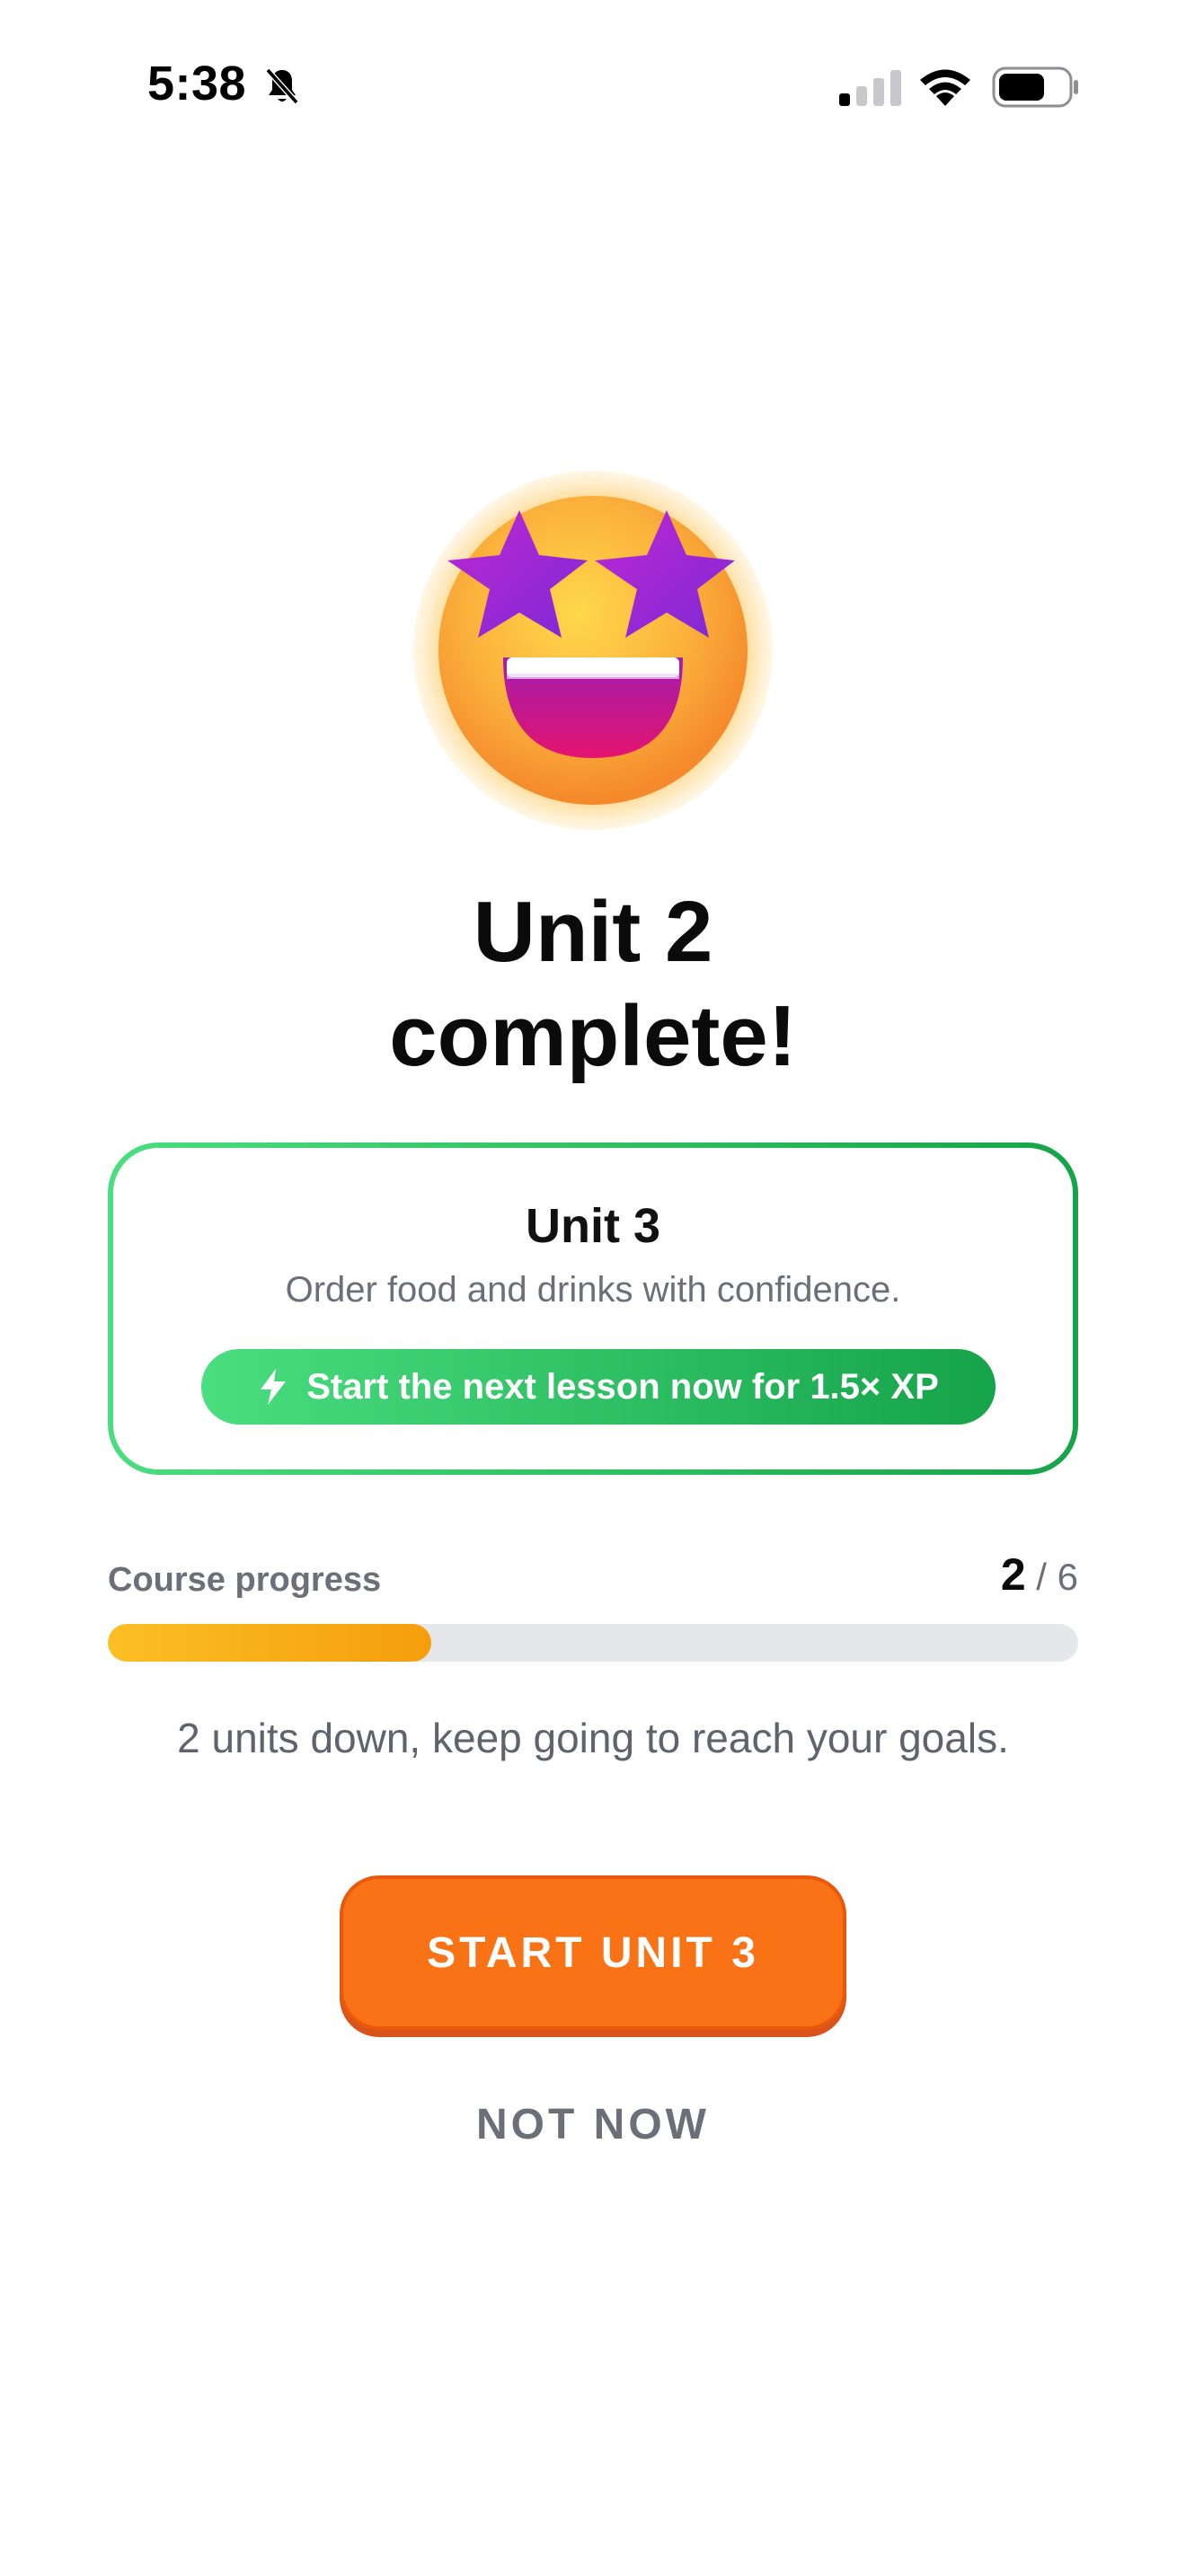 Image resolution: width=1186 pixels, height=2576 pixels. Describe the element at coordinates (282, 86) in the screenshot. I see `bell-slash-icon` at that location.